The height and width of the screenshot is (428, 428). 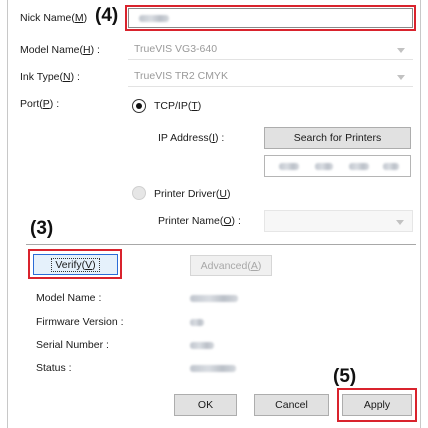 What do you see at coordinates (270, 50) in the screenshot?
I see `model-name-select: TrueVIS VG3-640` at bounding box center [270, 50].